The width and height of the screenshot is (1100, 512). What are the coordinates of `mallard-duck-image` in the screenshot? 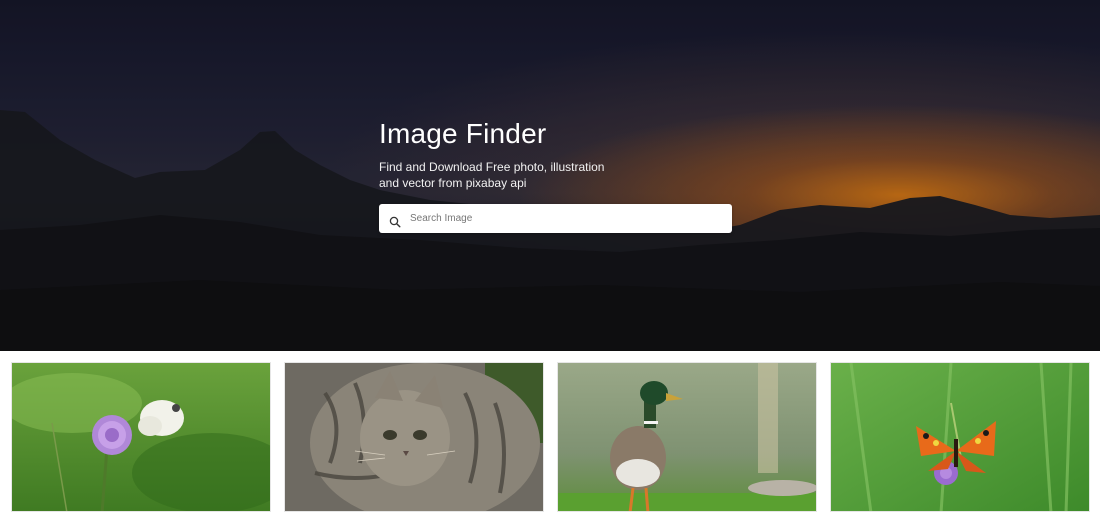 It's located at (687, 437).